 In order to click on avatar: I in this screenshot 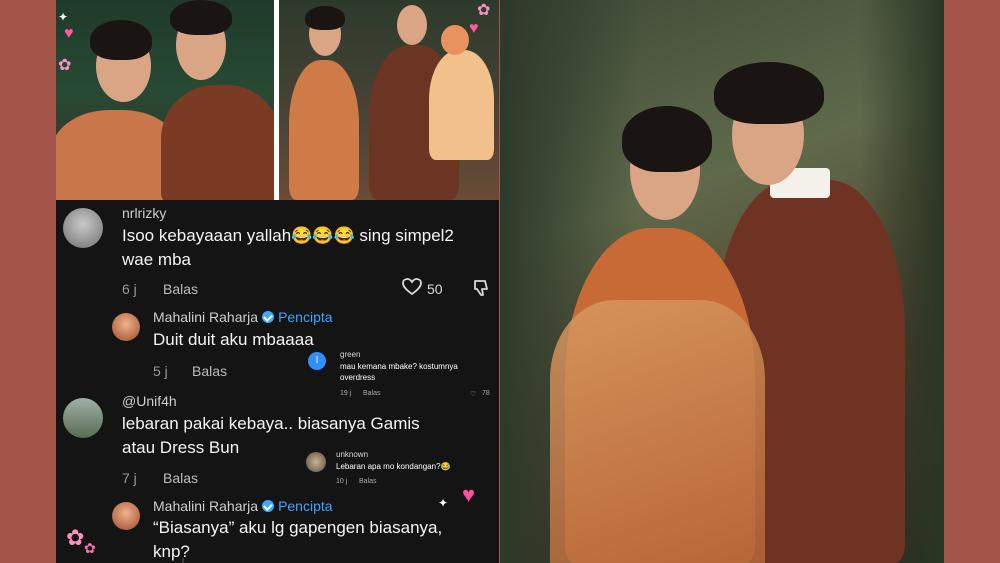, I will do `click(317, 361)`.